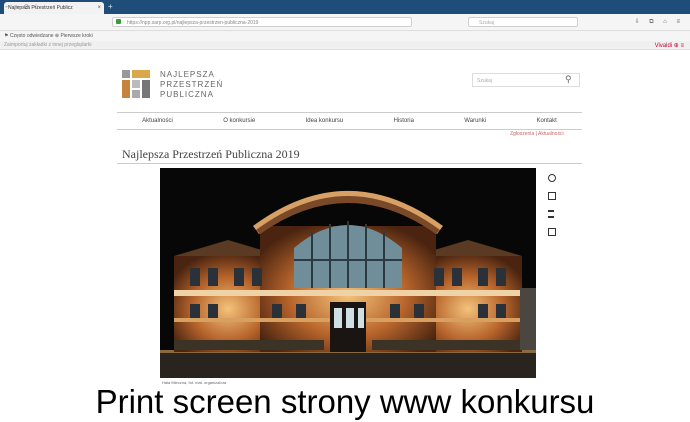 The image size is (690, 422). I want to click on logo-line-2: PRZESTRZEŃ, so click(192, 84).